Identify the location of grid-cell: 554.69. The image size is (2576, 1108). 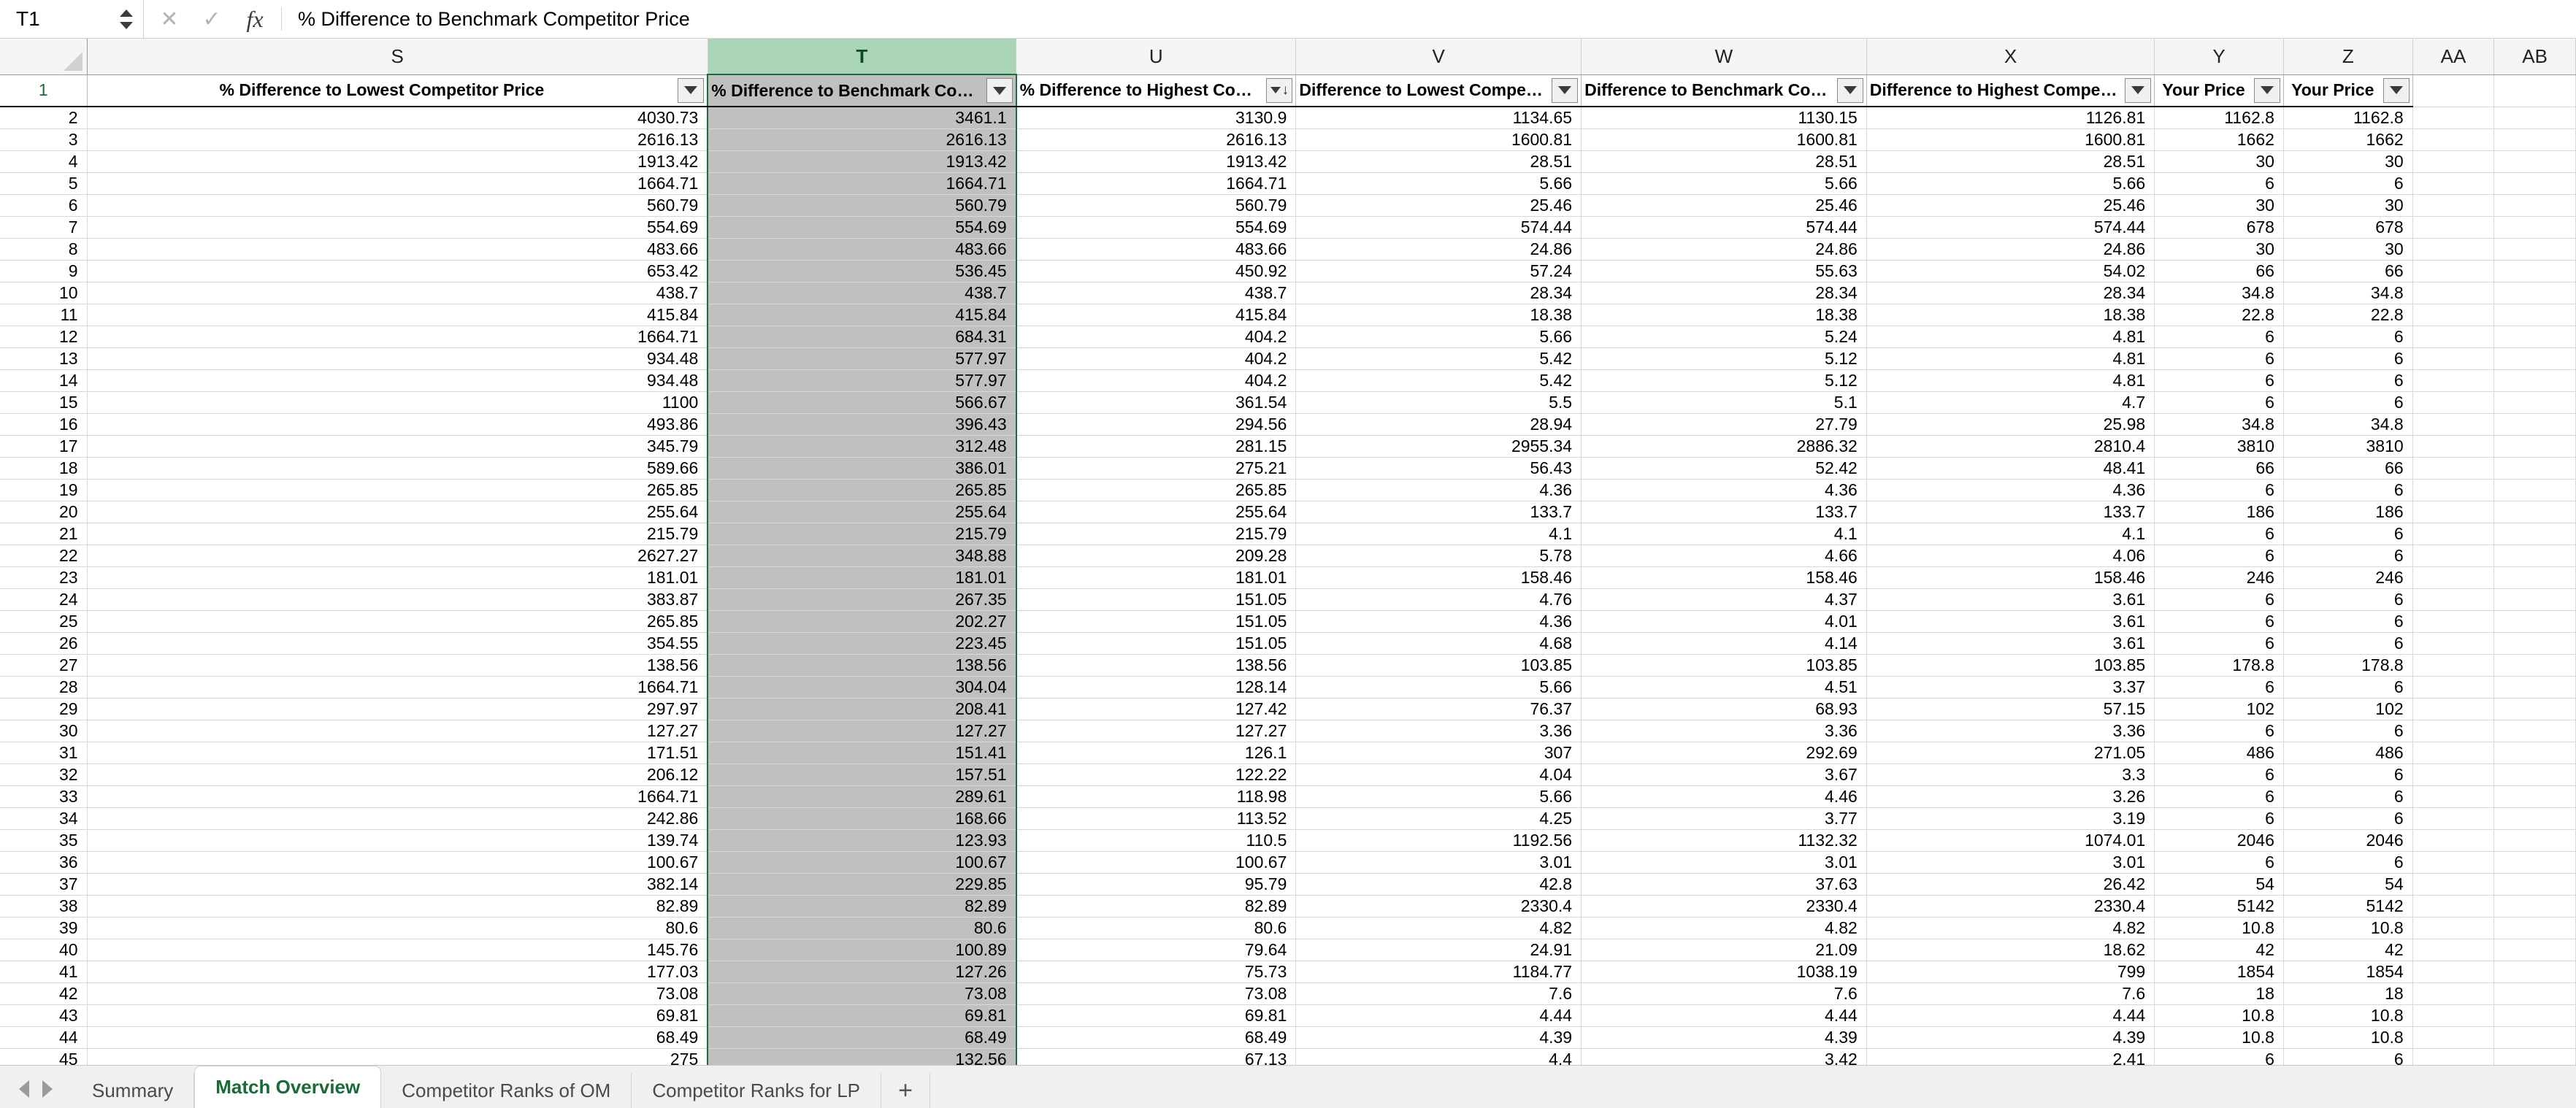
(1156, 228).